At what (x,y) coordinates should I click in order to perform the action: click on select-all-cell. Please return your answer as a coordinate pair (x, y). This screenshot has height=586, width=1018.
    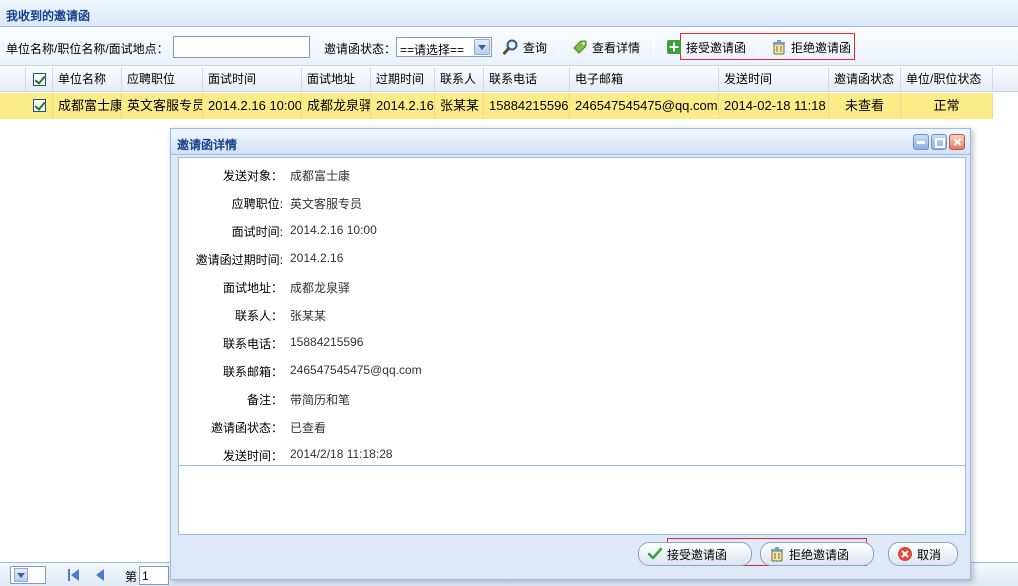
    Looking at the image, I should click on (39, 79).